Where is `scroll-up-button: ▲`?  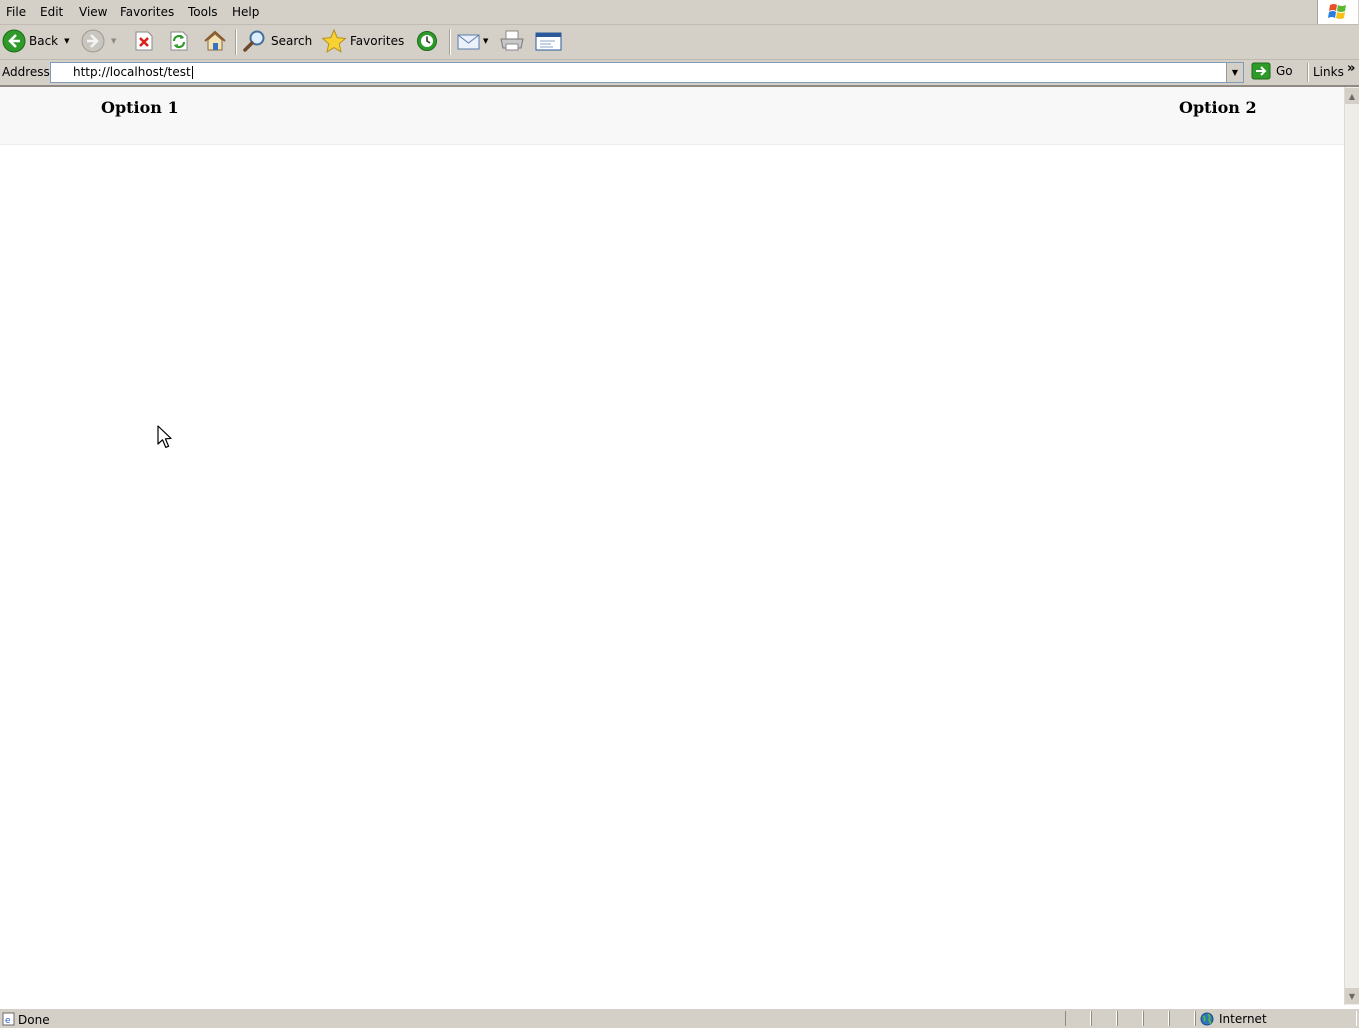
scroll-up-button: ▲ is located at coordinates (1352, 96).